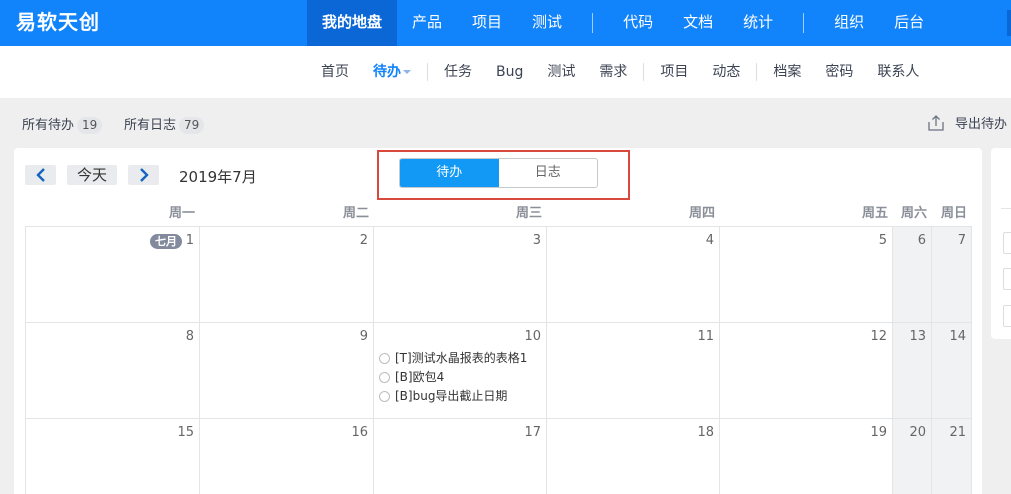 The image size is (1011, 494). Describe the element at coordinates (287, 456) in the screenshot. I see `calendar-day-cell: 16` at that location.